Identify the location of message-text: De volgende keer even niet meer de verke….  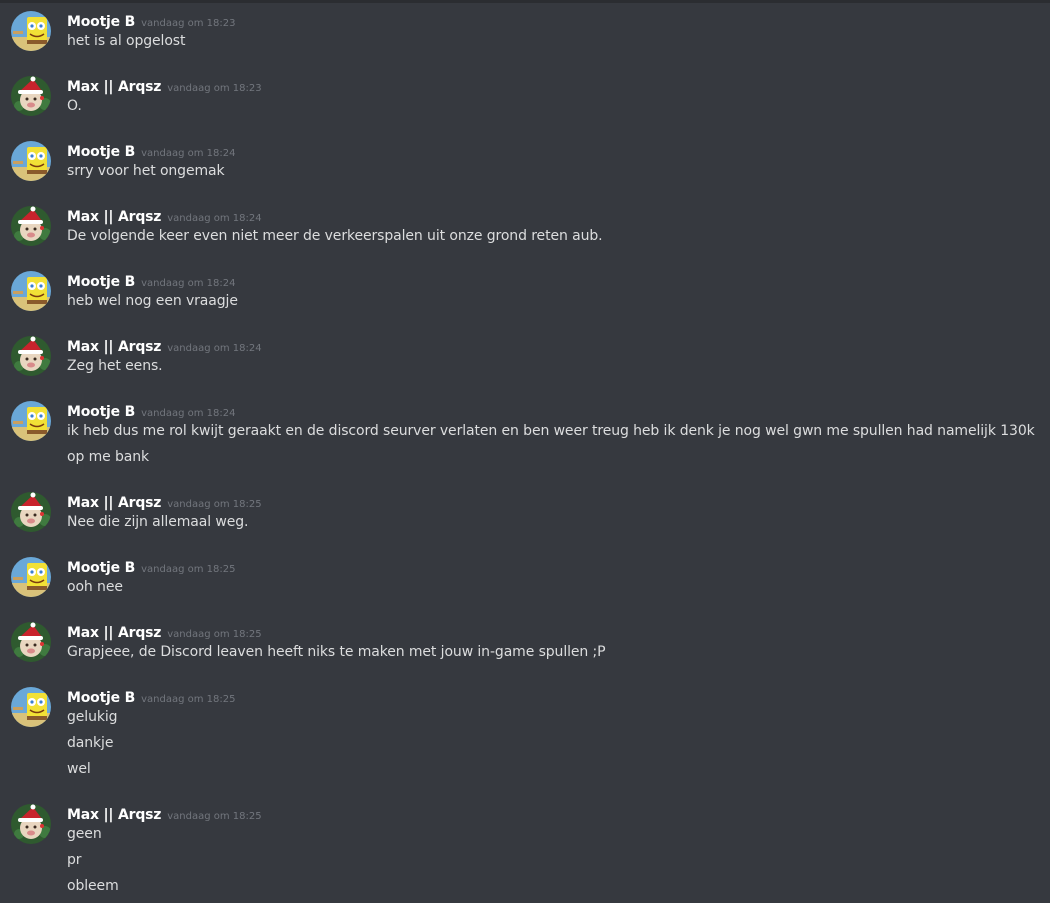
(335, 236).